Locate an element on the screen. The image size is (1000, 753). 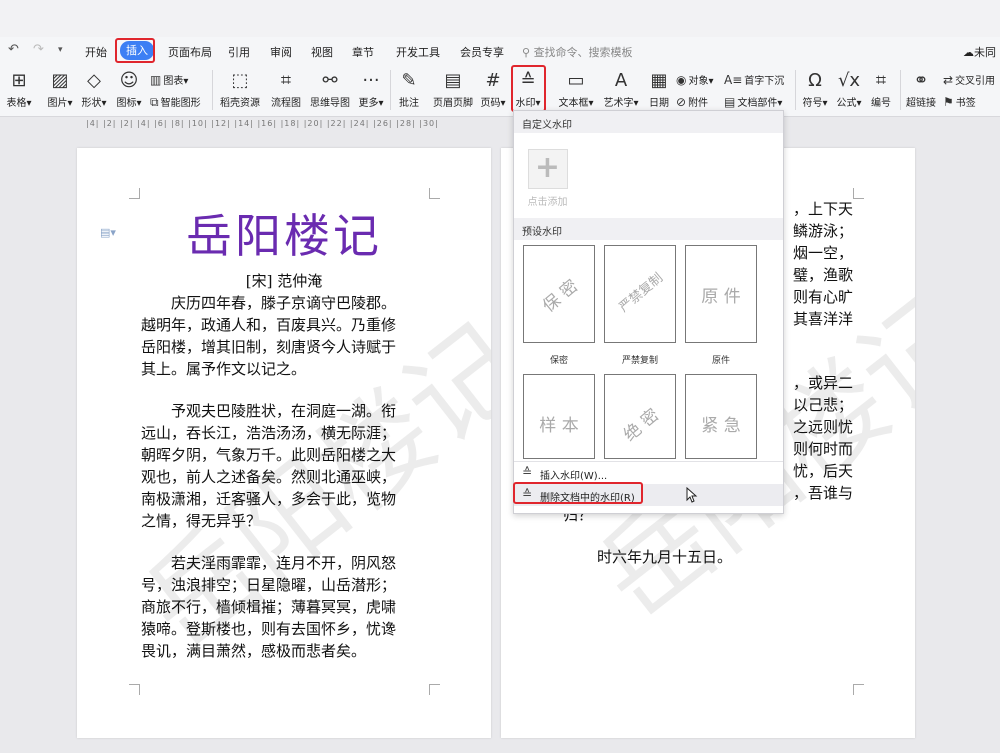
preset-text: 紧 急 is located at coordinates (721, 426).